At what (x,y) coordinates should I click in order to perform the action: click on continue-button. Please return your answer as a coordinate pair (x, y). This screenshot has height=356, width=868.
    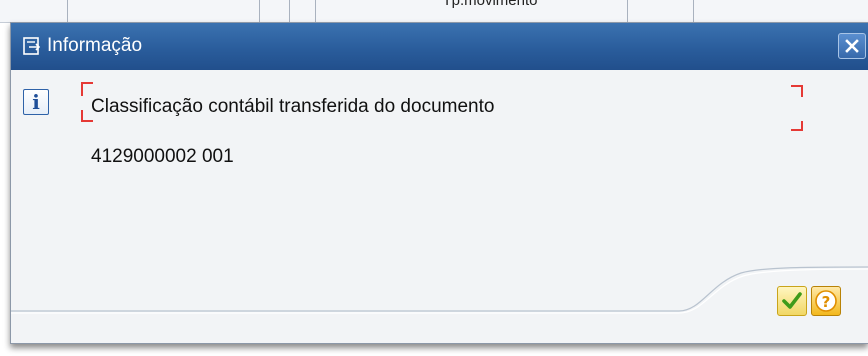
    Looking at the image, I should click on (792, 301).